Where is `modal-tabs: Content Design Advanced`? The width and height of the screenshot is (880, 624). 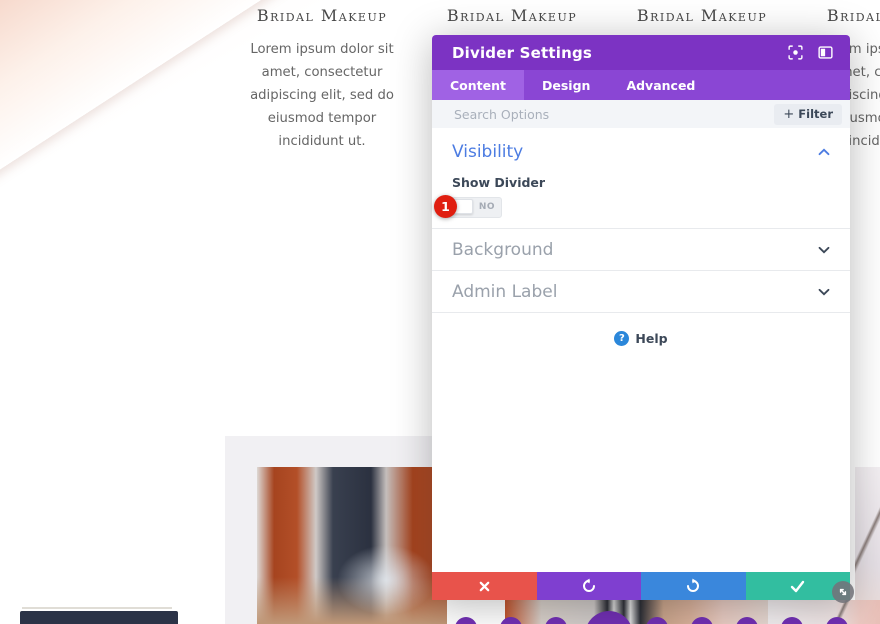 modal-tabs: Content Design Advanced is located at coordinates (641, 85).